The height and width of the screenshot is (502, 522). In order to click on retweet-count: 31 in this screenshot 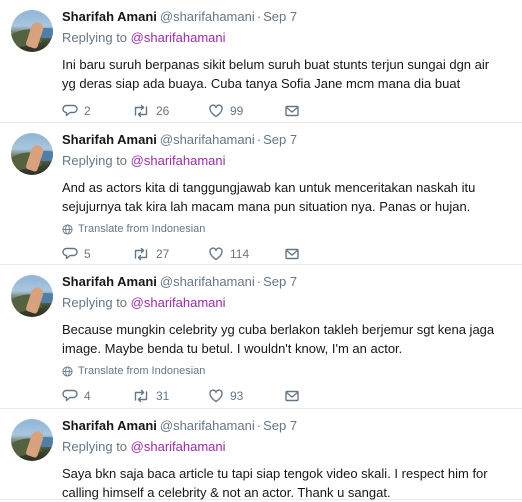, I will do `click(163, 396)`.